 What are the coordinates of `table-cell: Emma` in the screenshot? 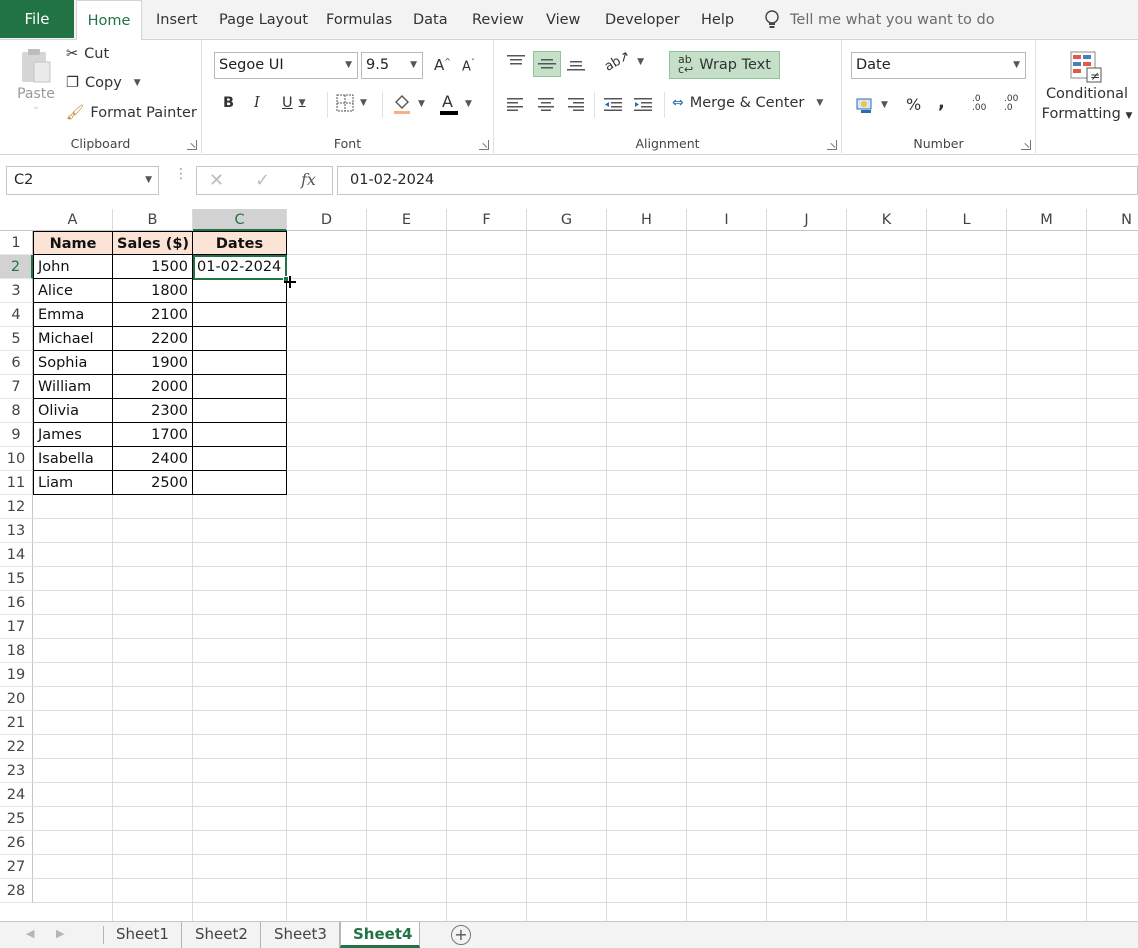 It's located at (73, 315).